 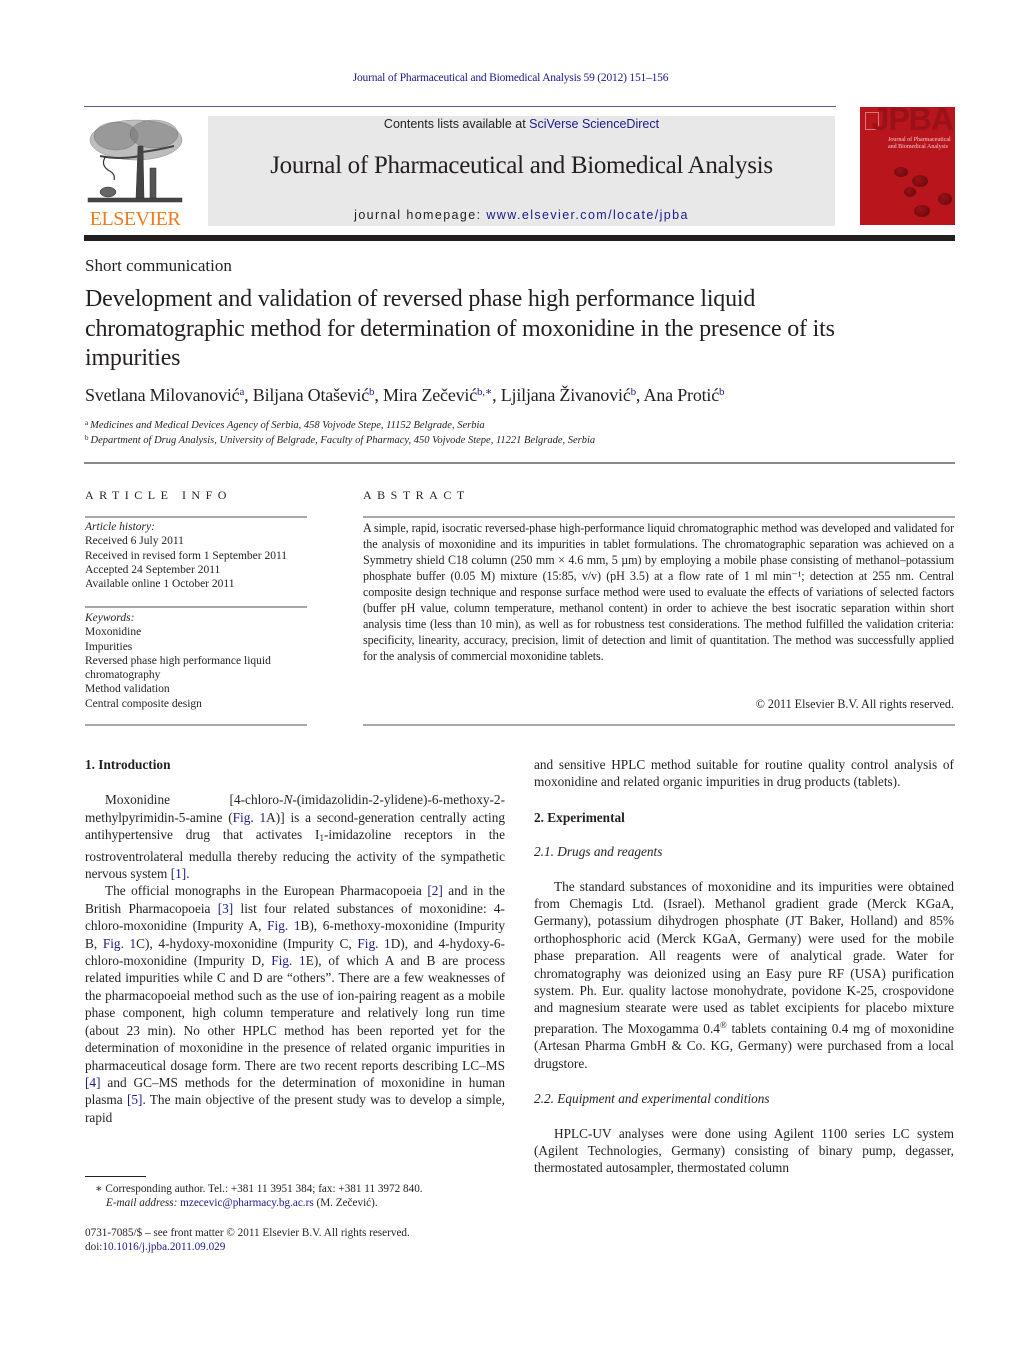 I want to click on keyword: Method validation, so click(x=127, y=689).